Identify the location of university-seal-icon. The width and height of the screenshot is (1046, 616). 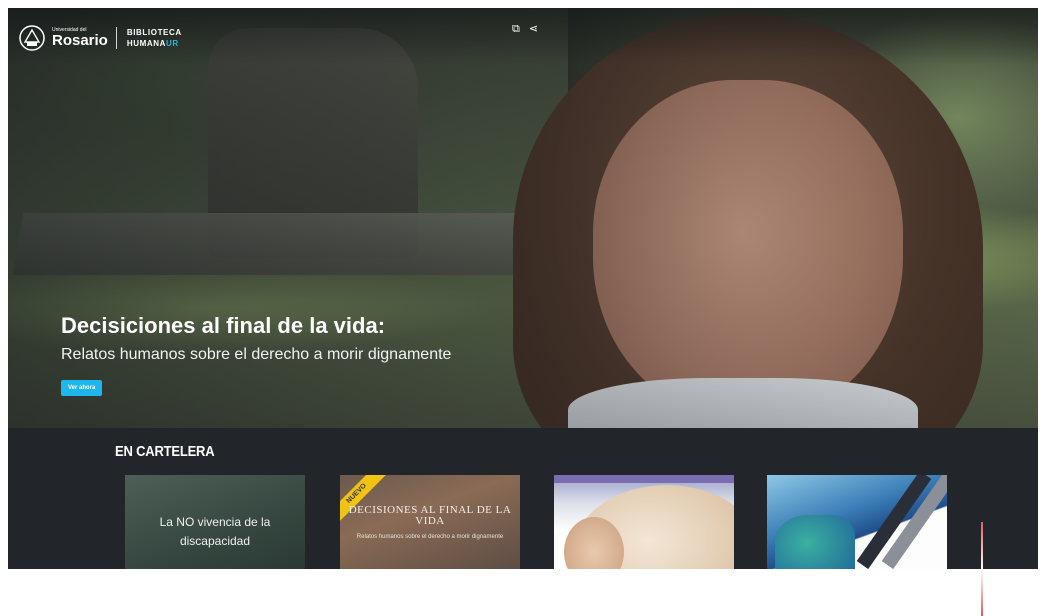
(32, 38).